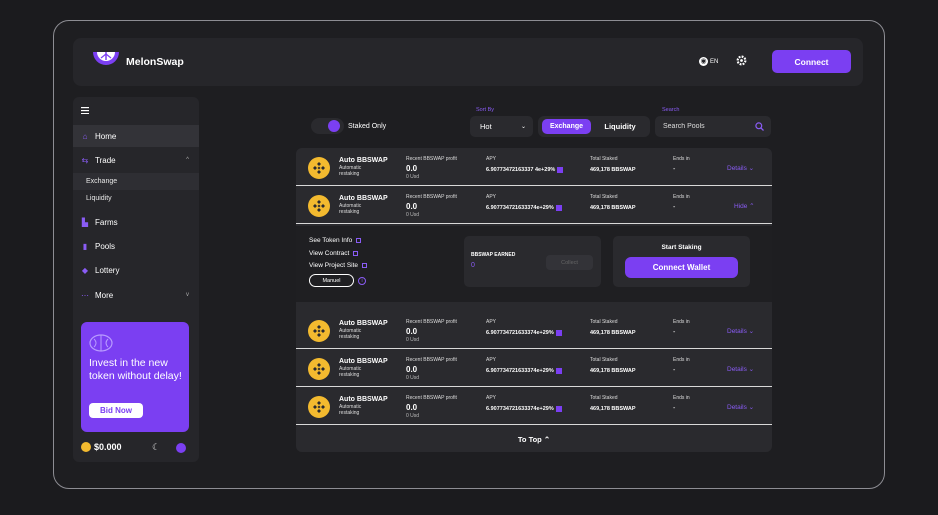  I want to click on external-link-icon, so click(356, 253).